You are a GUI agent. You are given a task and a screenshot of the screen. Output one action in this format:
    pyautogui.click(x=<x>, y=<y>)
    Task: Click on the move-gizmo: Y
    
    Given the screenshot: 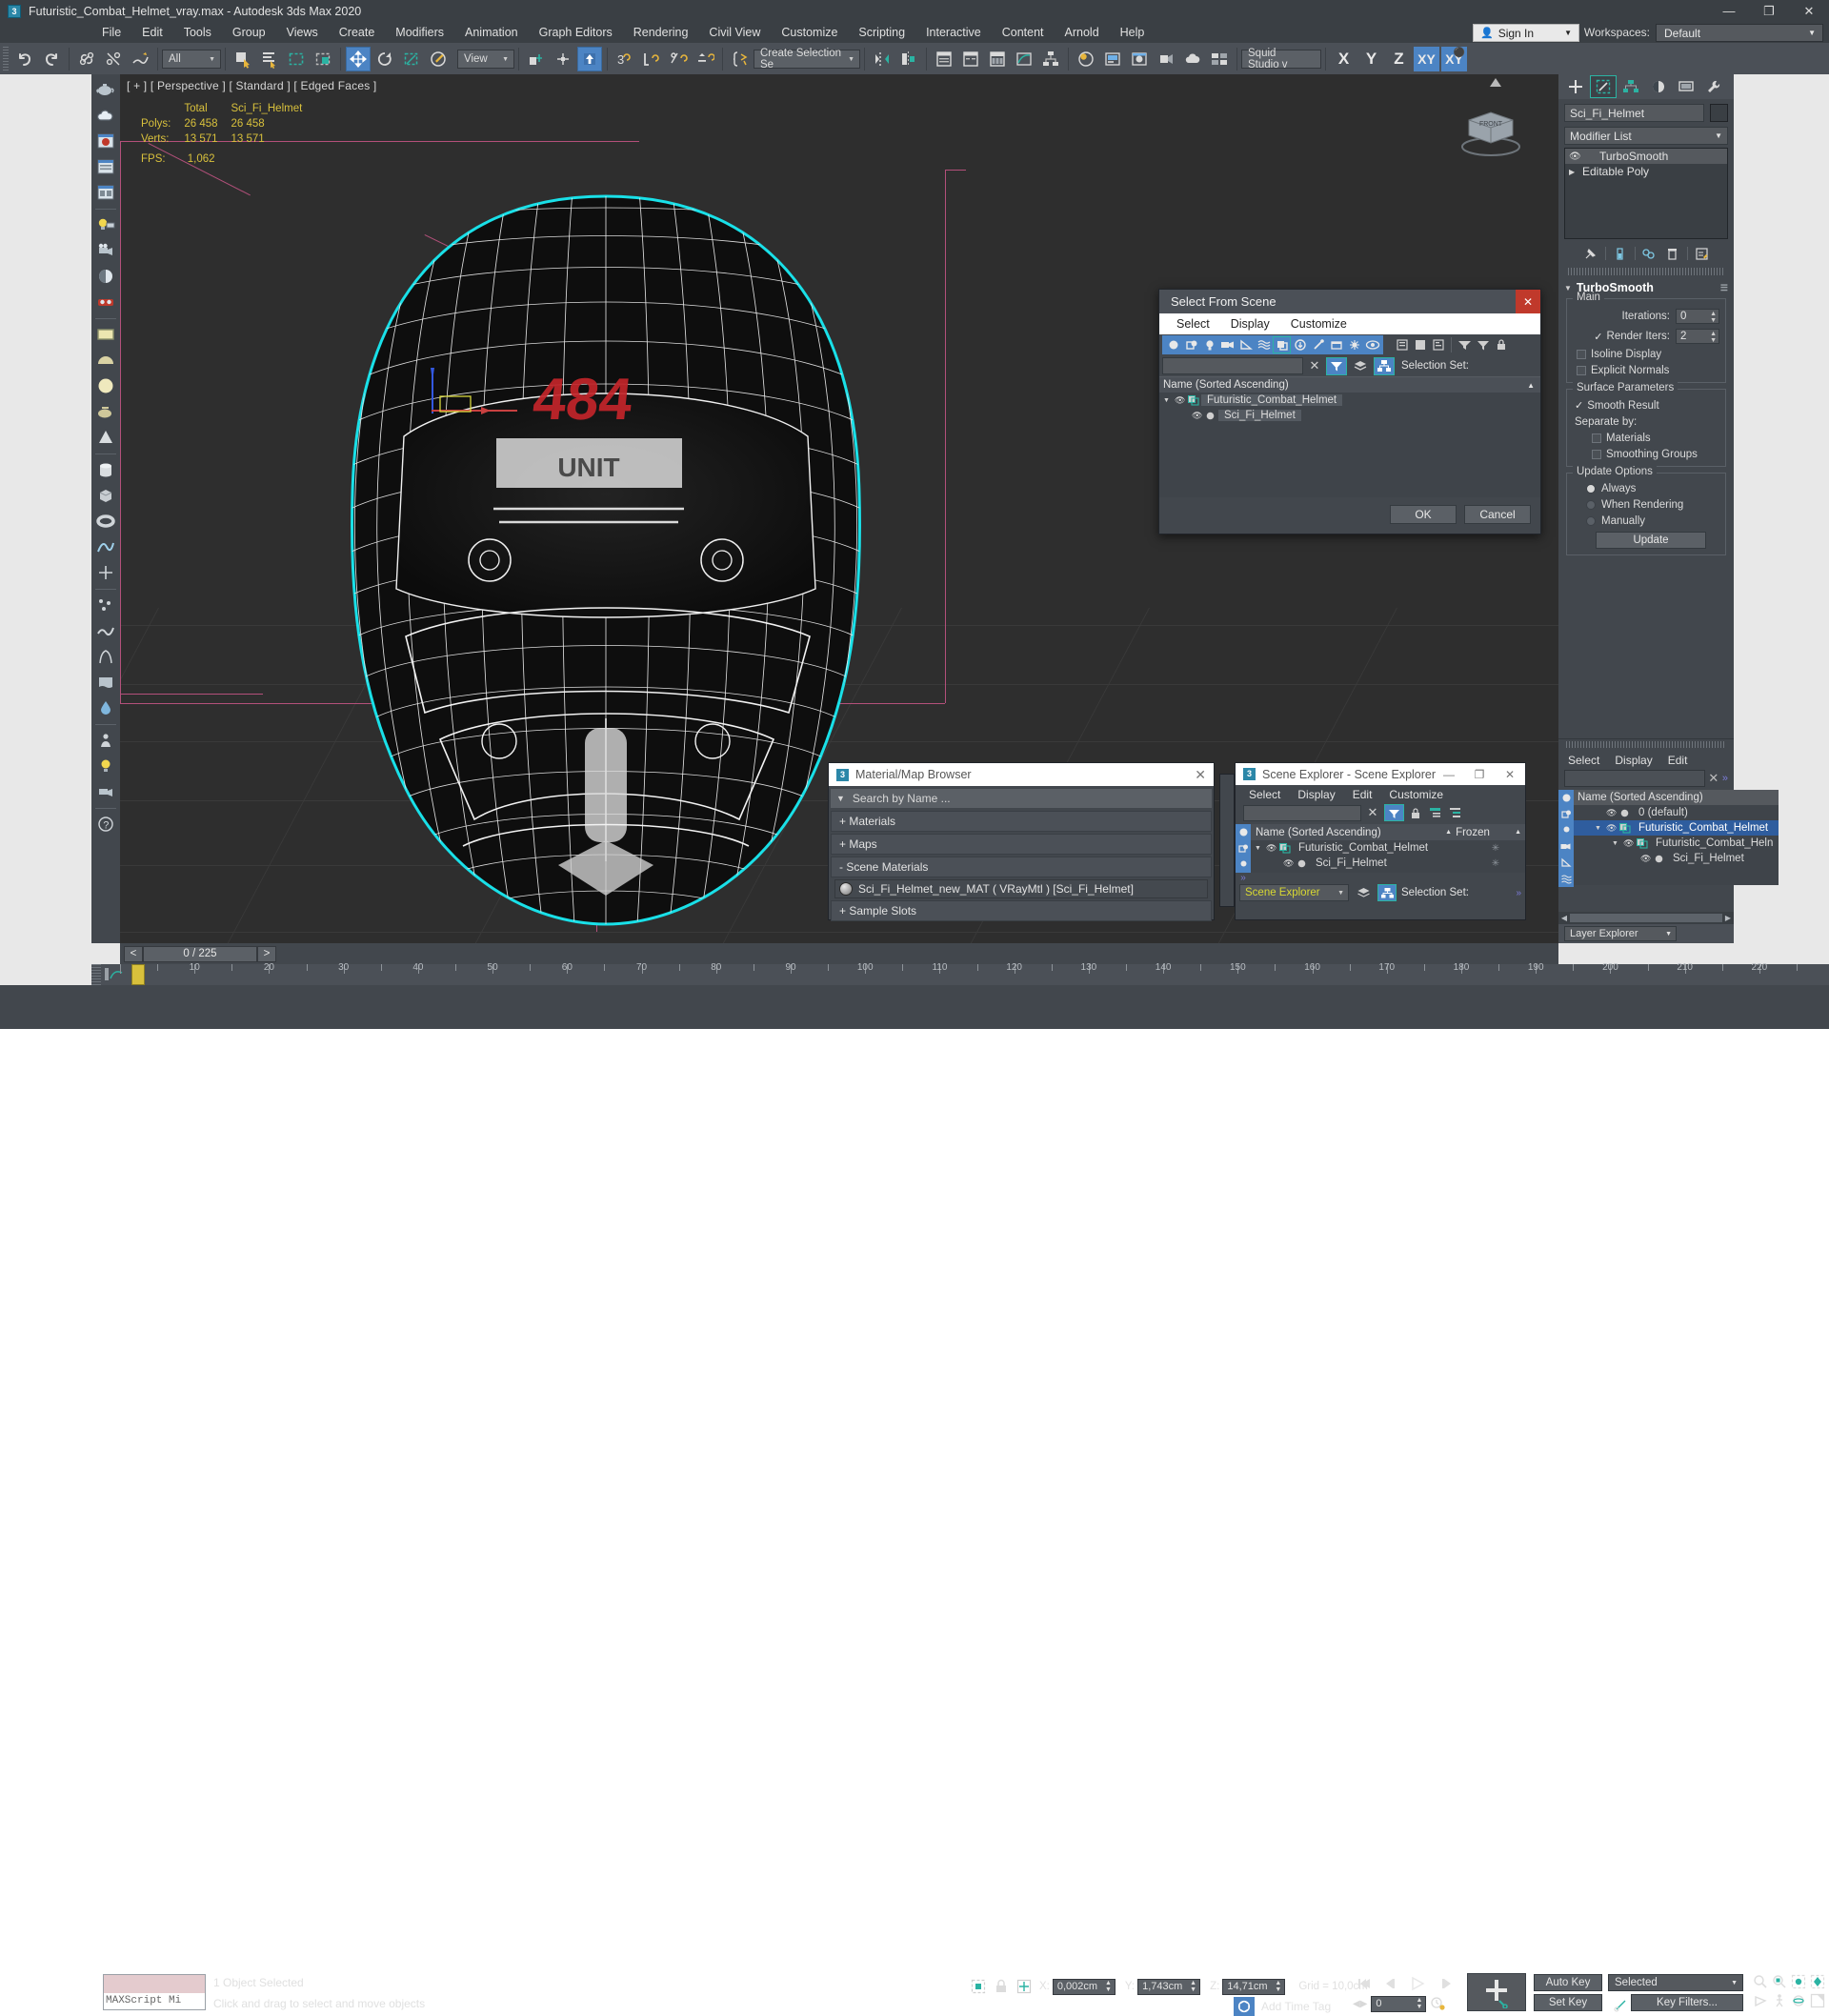 What is the action you would take?
    pyautogui.click(x=476, y=372)
    